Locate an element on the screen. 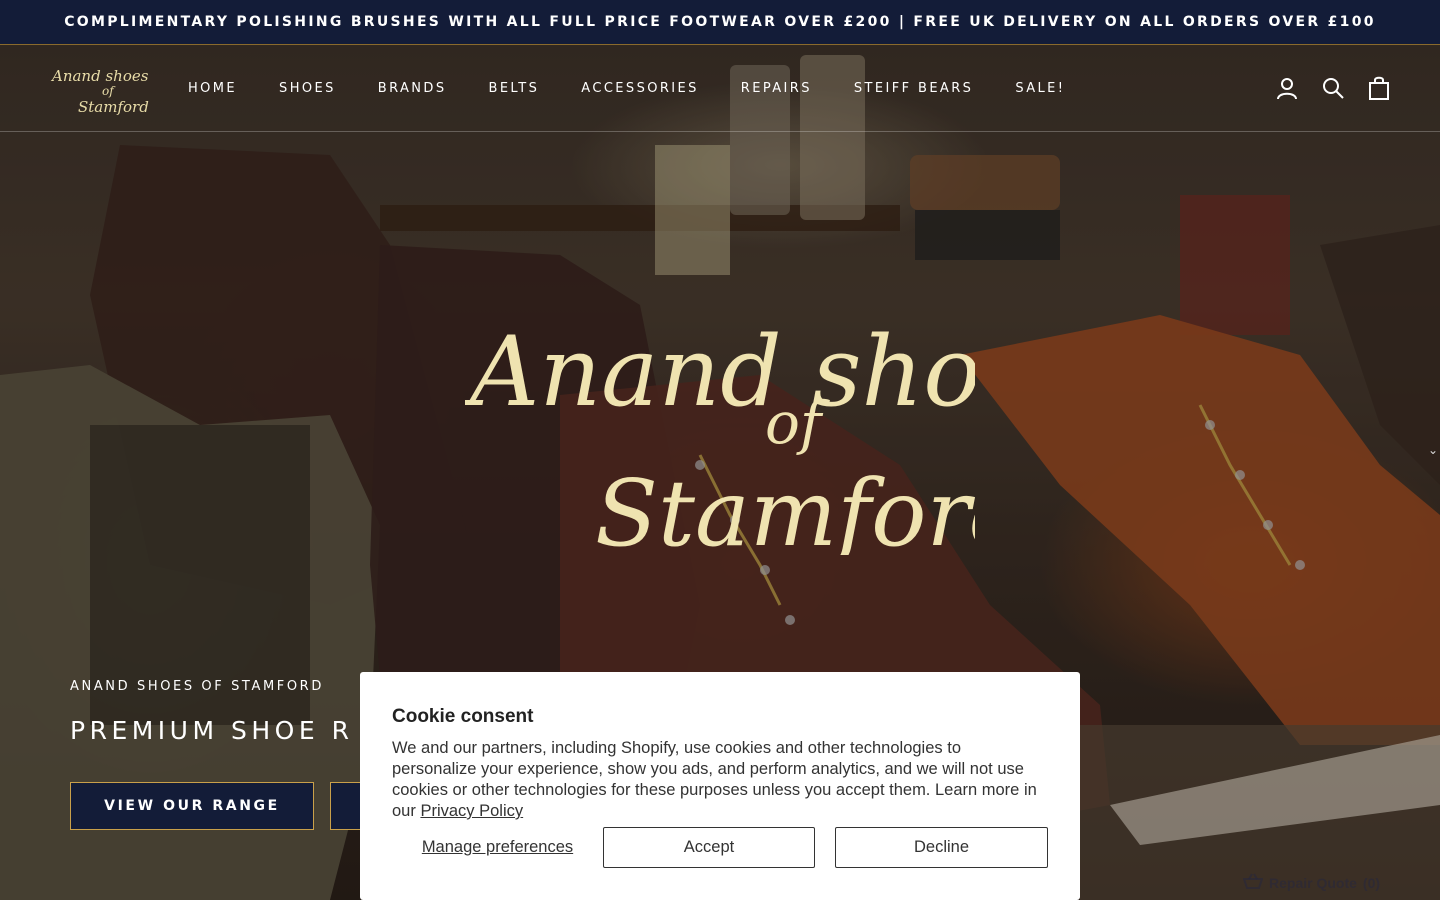  repair-quote-label: Repair Quote is located at coordinates (1313, 882).